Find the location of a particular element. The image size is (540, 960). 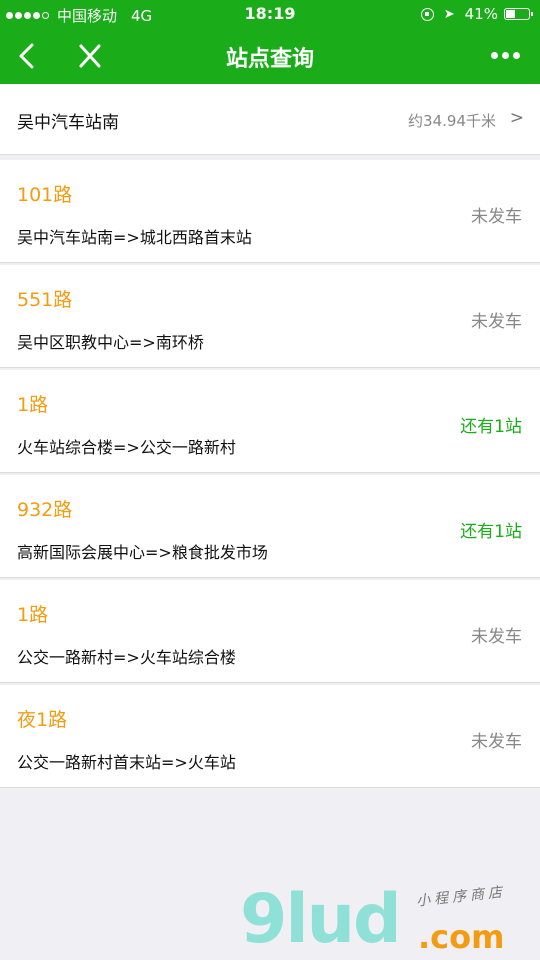

station-row: 吴中汽车站南 约34.94千米 > is located at coordinates (270, 119).